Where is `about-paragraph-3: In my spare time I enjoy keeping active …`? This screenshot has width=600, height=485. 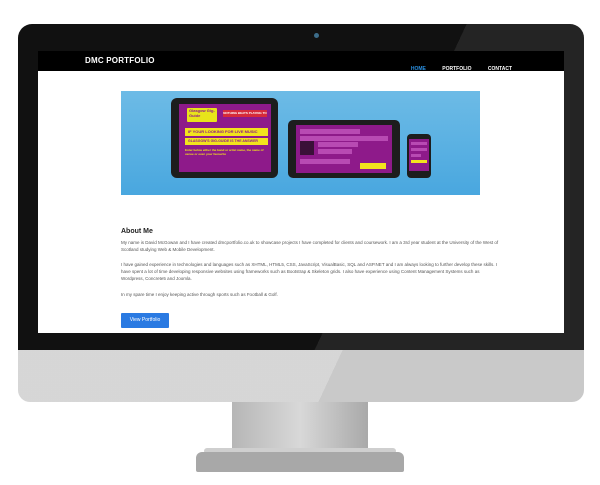
about-paragraph-3: In my spare time I enjoy keeping active … is located at coordinates (199, 294).